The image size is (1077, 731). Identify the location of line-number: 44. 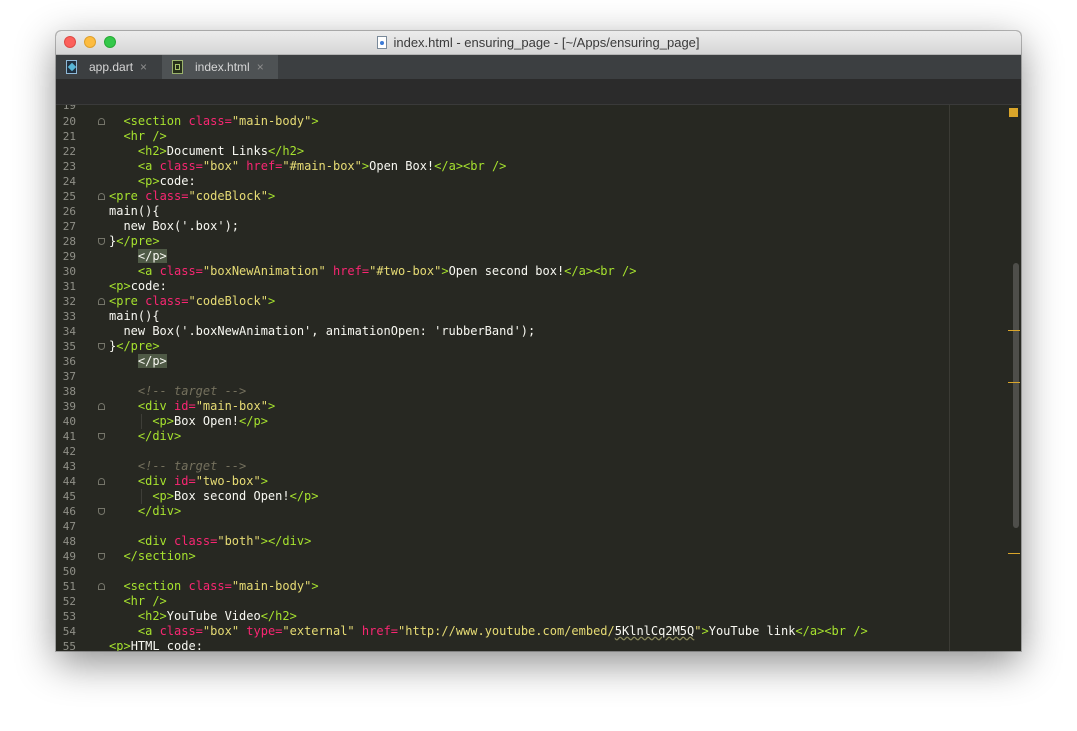
(69, 481).